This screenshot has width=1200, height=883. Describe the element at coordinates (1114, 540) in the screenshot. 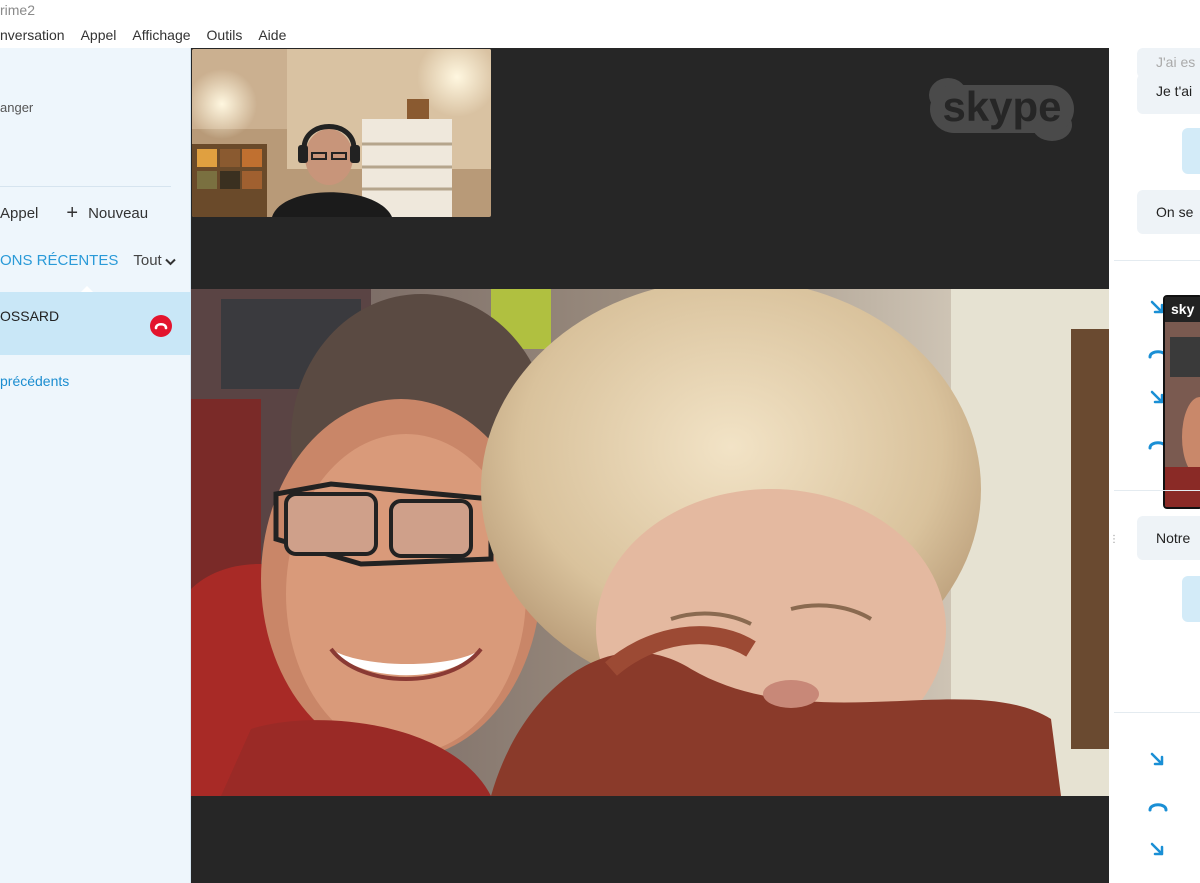

I see `resize-handle-icon: ⋮` at that location.